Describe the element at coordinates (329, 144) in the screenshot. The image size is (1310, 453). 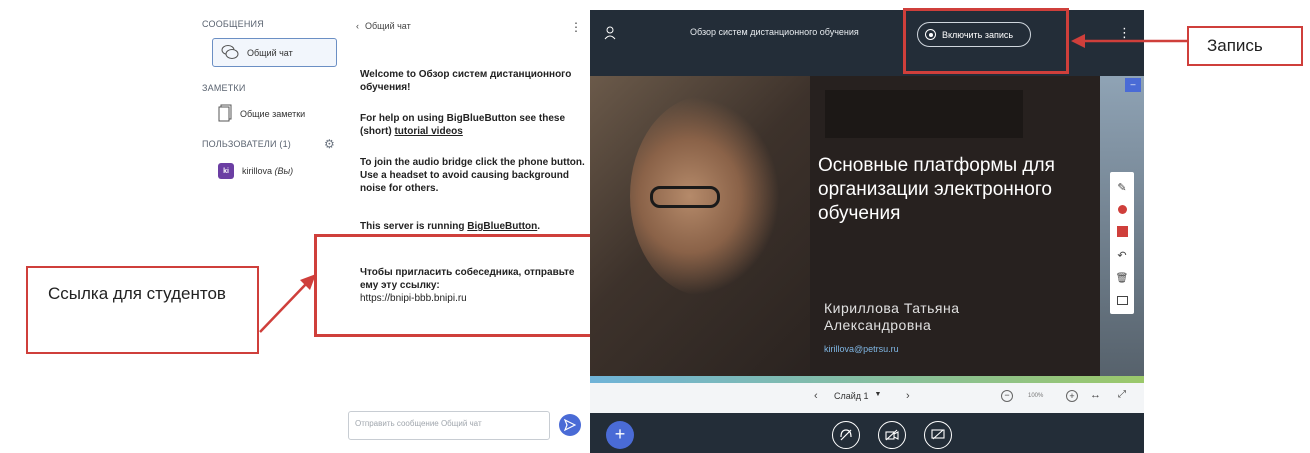
I see `gear-icon: ⚙` at that location.